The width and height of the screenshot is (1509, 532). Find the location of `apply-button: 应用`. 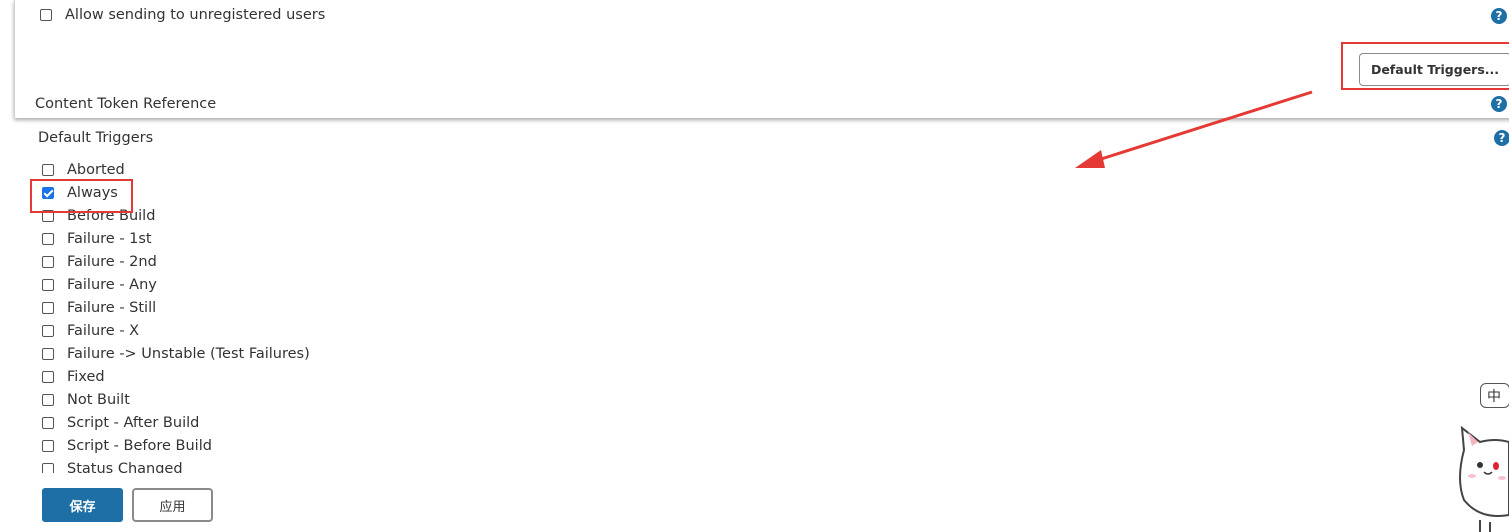

apply-button: 应用 is located at coordinates (172, 505).